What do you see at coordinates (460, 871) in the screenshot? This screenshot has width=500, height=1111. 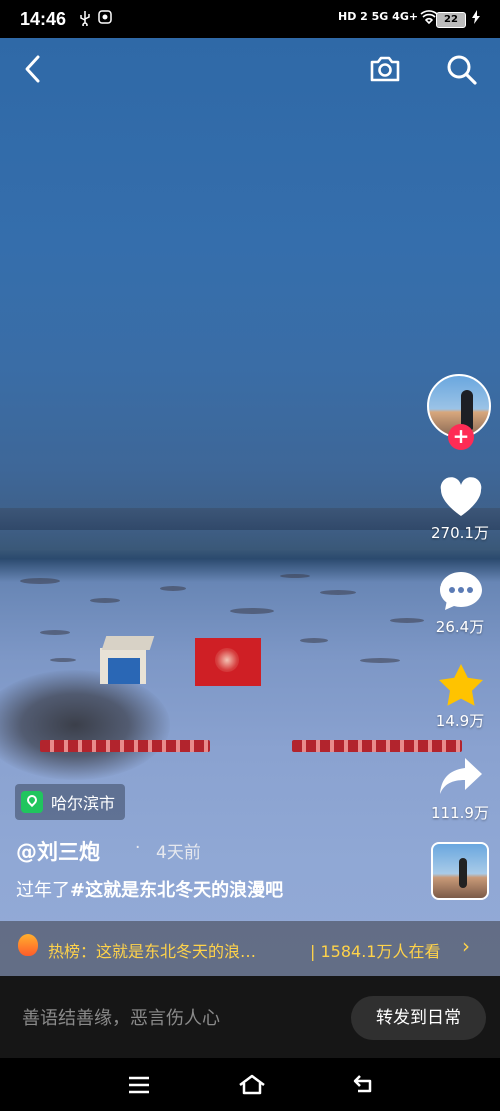 I see `music-disc` at bounding box center [460, 871].